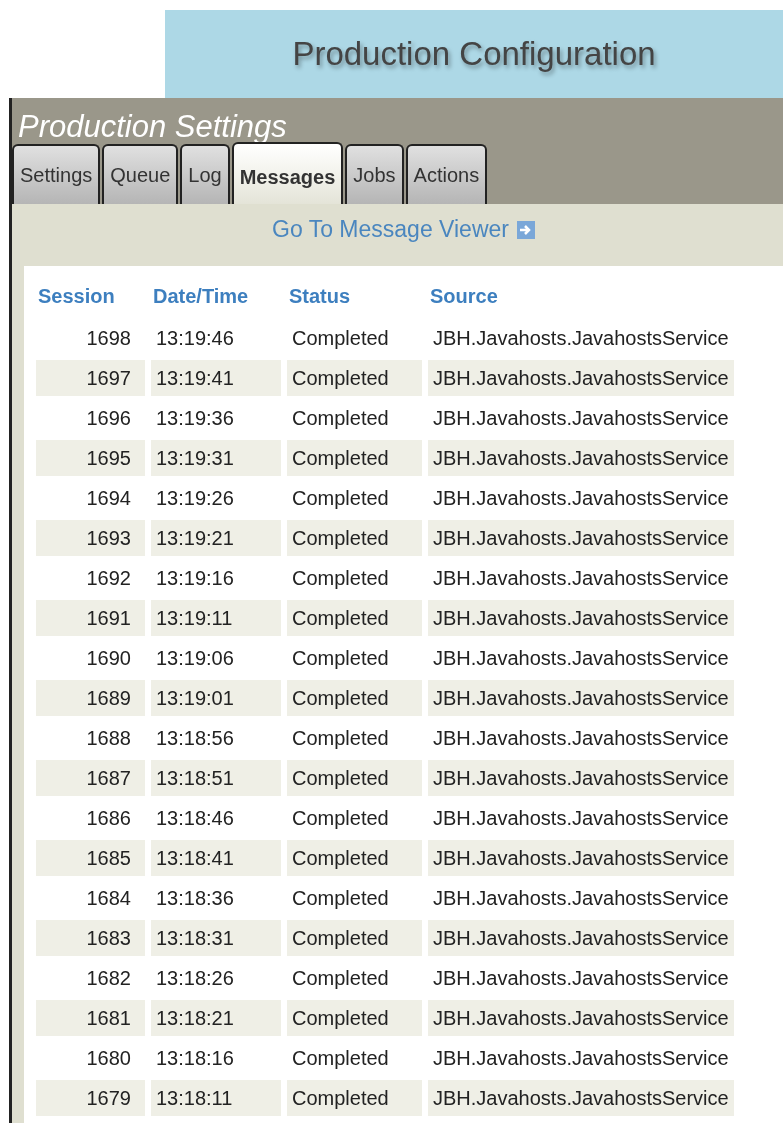  I want to click on table-cell: 13:18:51, so click(216, 778).